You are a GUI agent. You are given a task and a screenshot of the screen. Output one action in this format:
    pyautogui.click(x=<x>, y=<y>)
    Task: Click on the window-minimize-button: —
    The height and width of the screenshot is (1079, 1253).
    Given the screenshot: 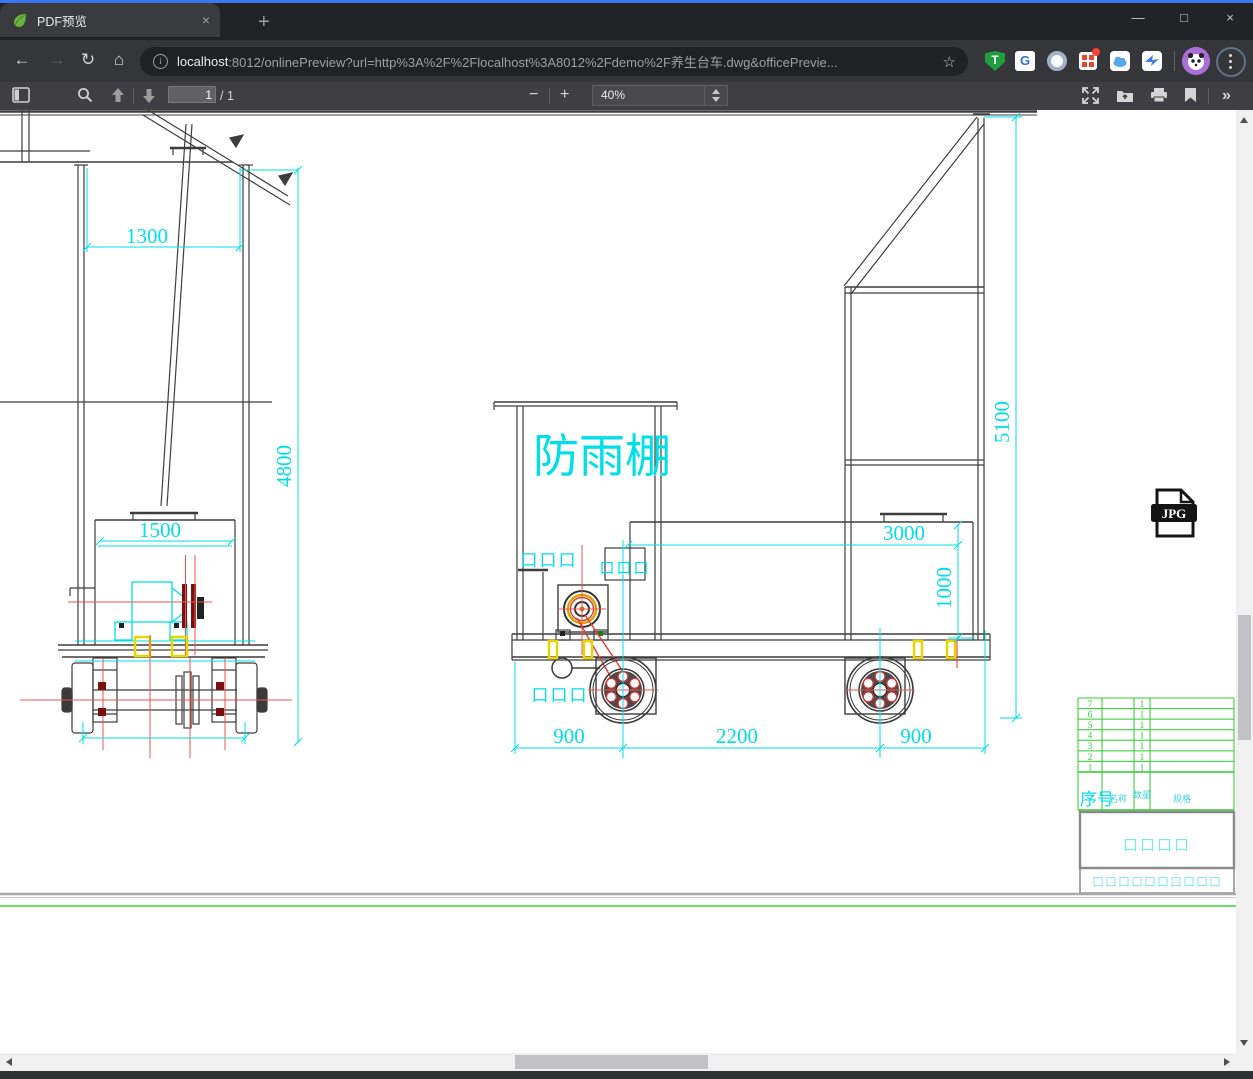 What is the action you would take?
    pyautogui.click(x=1138, y=17)
    